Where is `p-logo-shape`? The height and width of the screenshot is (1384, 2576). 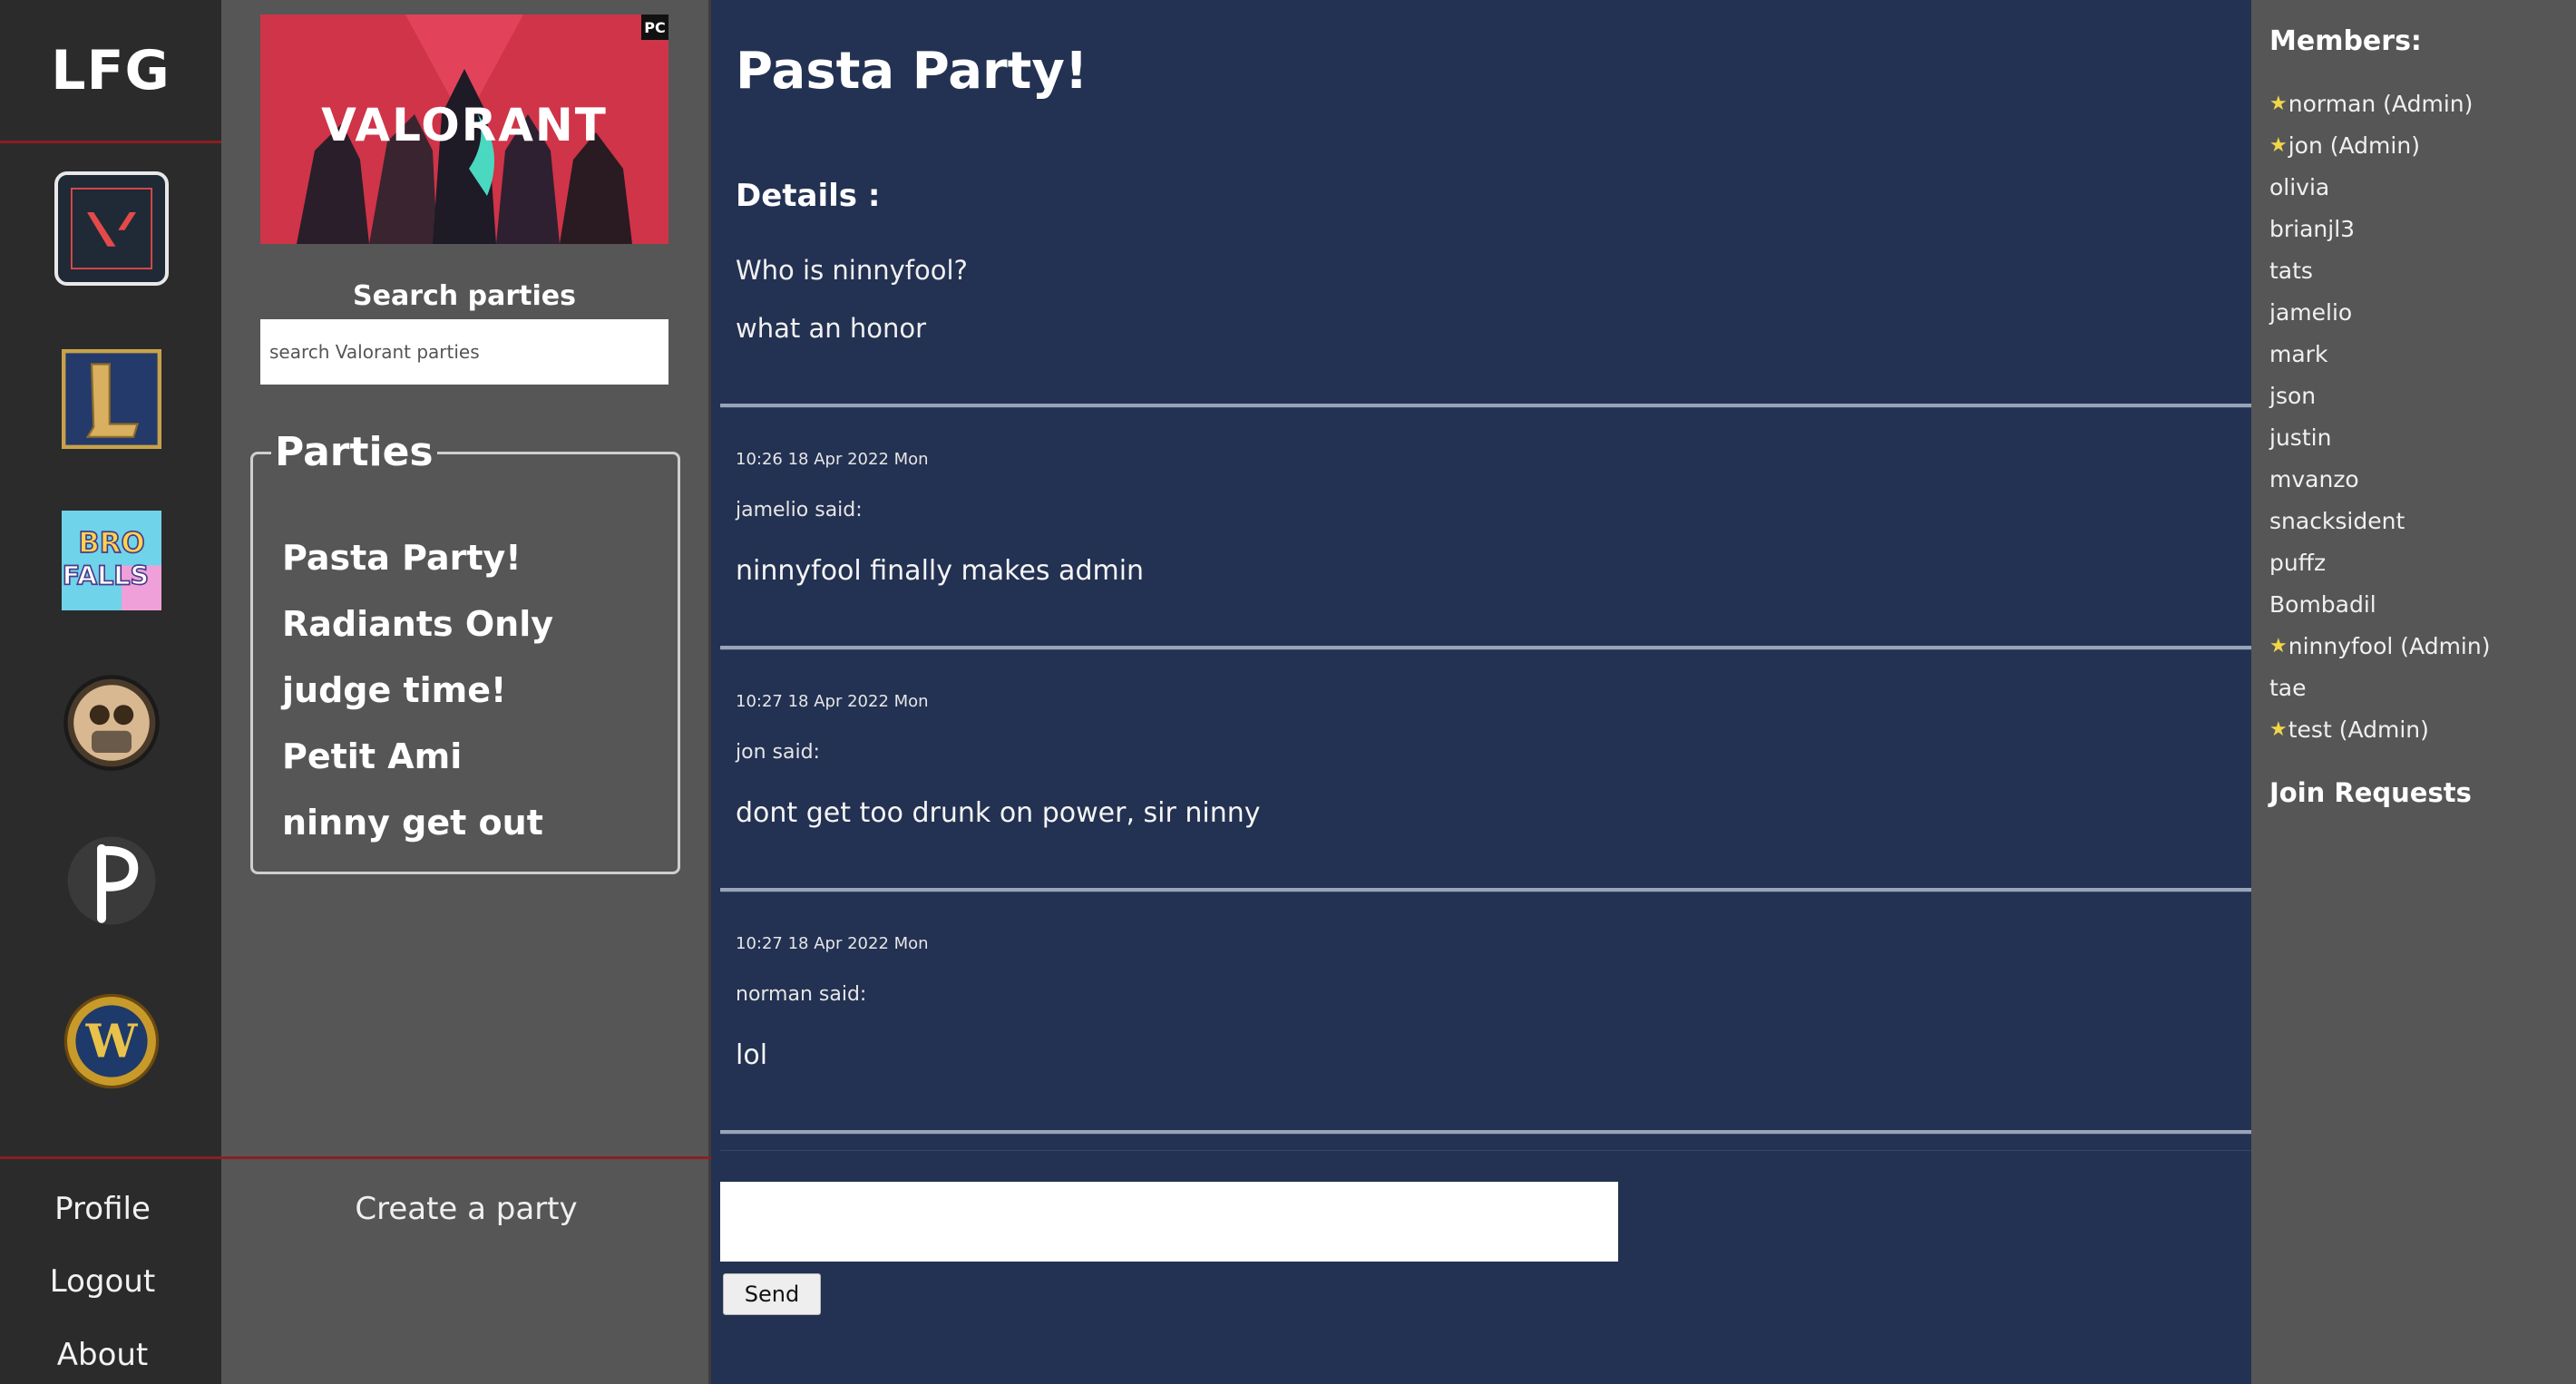
p-logo-shape is located at coordinates (111, 880).